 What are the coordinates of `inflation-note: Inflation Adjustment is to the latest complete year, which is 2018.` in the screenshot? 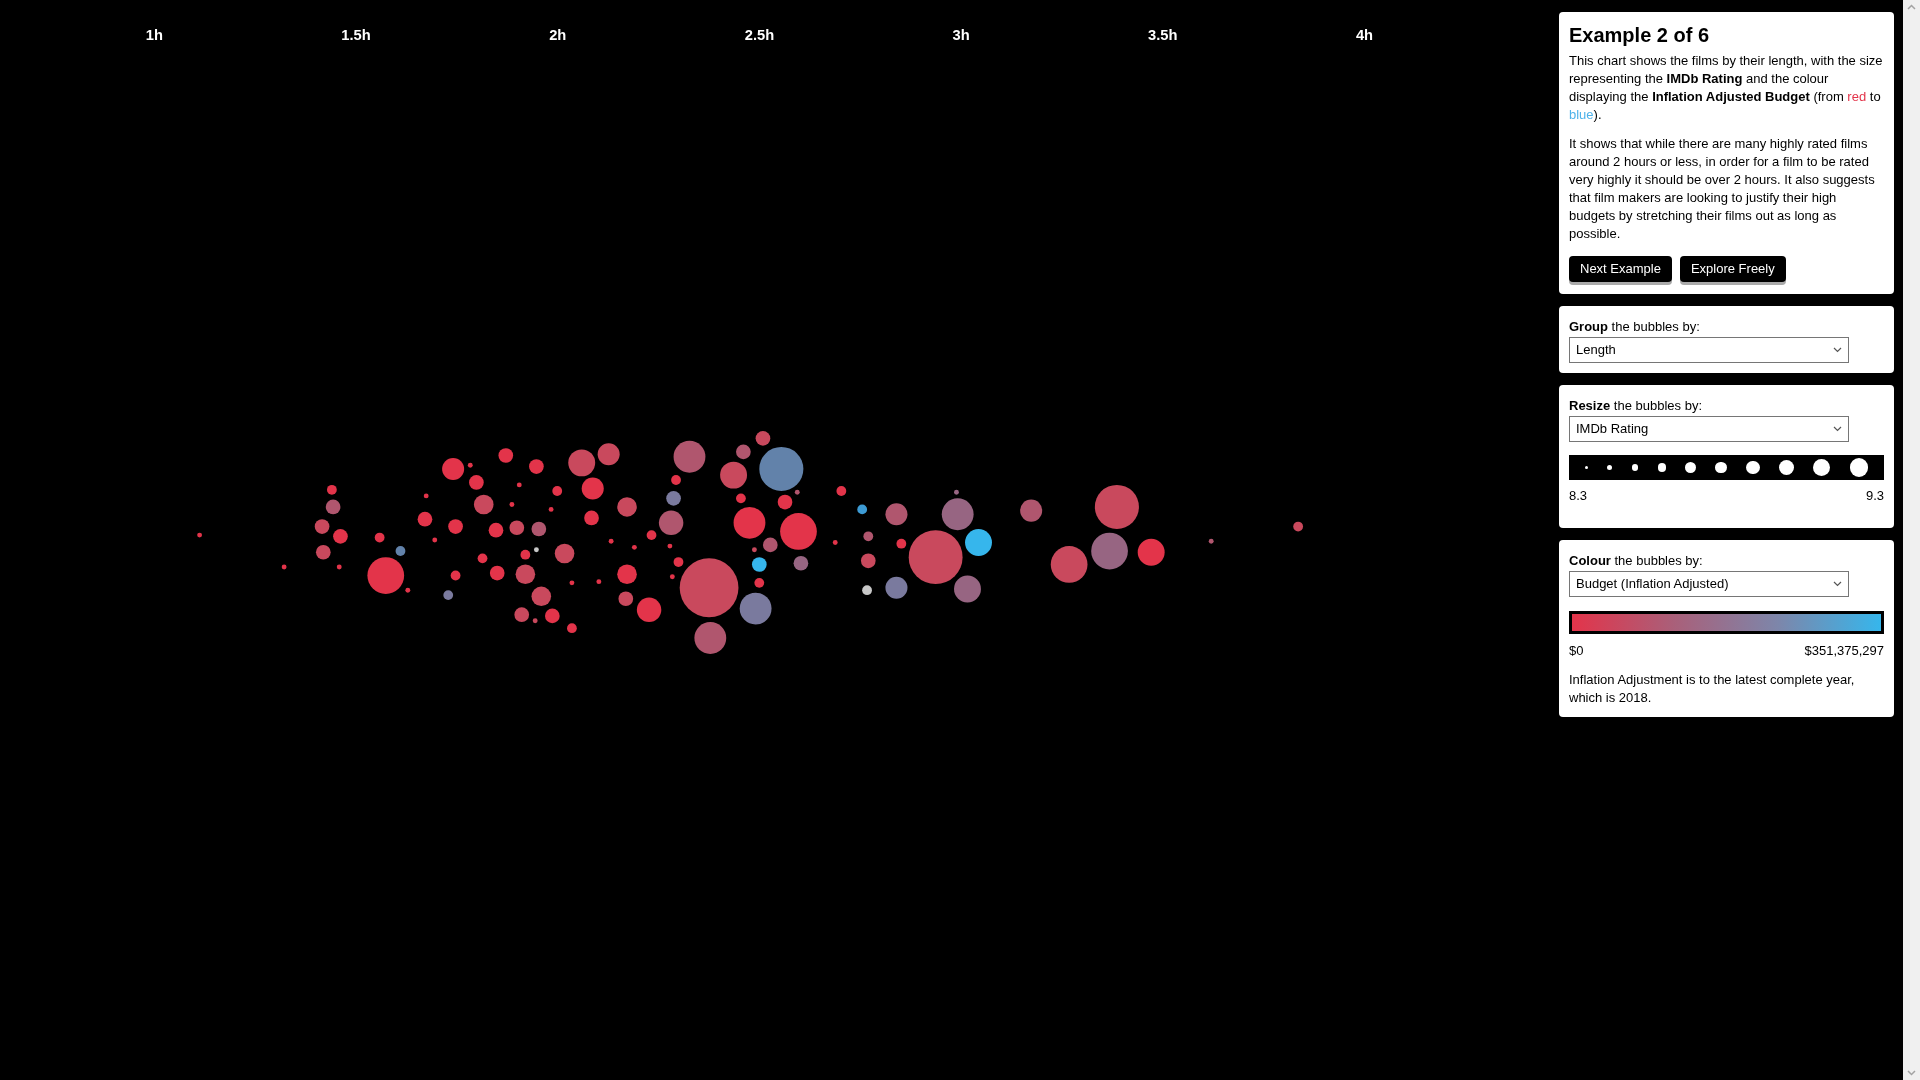 It's located at (1712, 689).